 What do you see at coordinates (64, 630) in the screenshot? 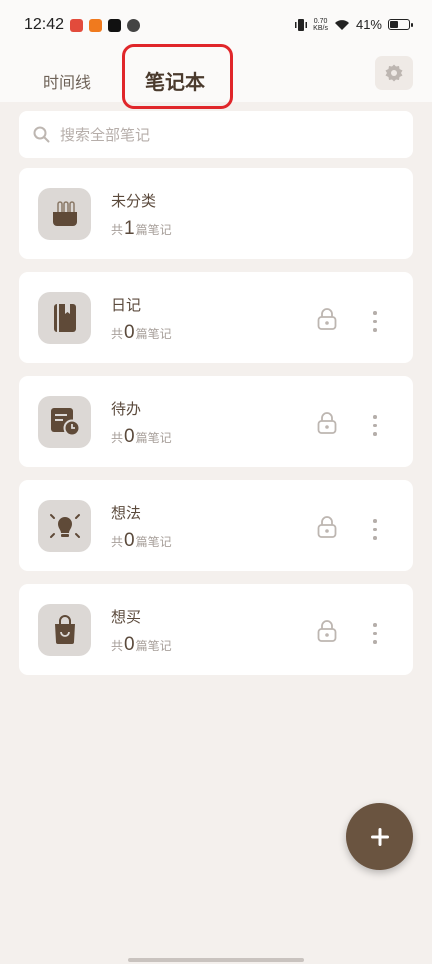
I see `shopping-bag-icon` at bounding box center [64, 630].